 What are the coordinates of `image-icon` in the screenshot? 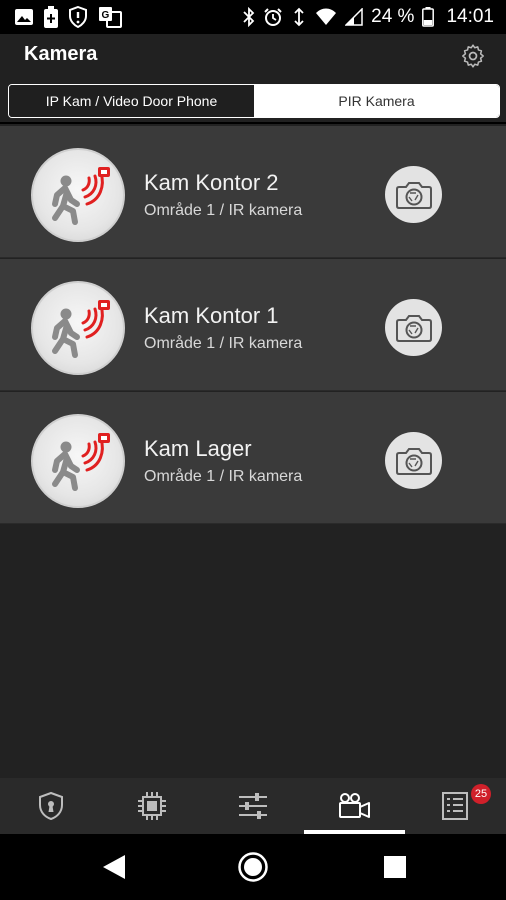 It's located at (24, 17).